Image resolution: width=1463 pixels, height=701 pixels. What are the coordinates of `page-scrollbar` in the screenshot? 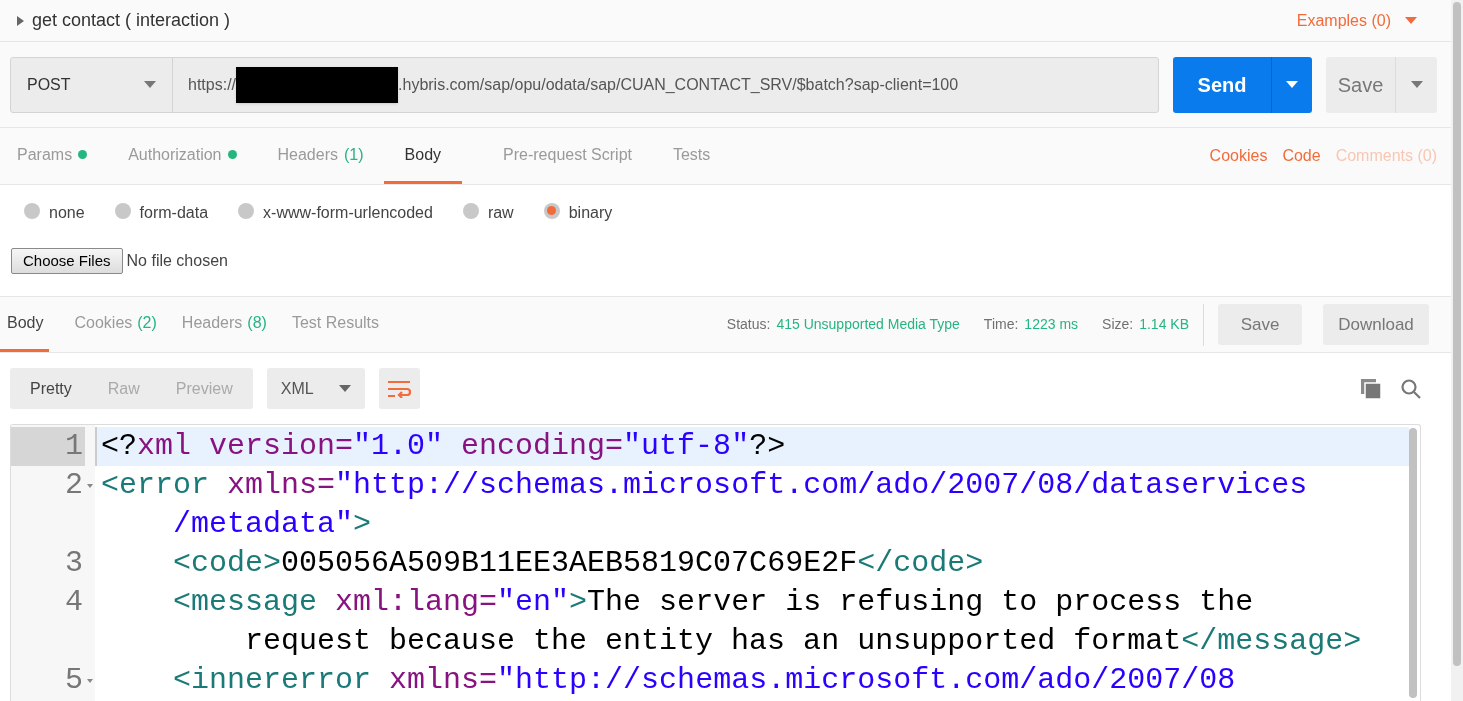 It's located at (1457, 334).